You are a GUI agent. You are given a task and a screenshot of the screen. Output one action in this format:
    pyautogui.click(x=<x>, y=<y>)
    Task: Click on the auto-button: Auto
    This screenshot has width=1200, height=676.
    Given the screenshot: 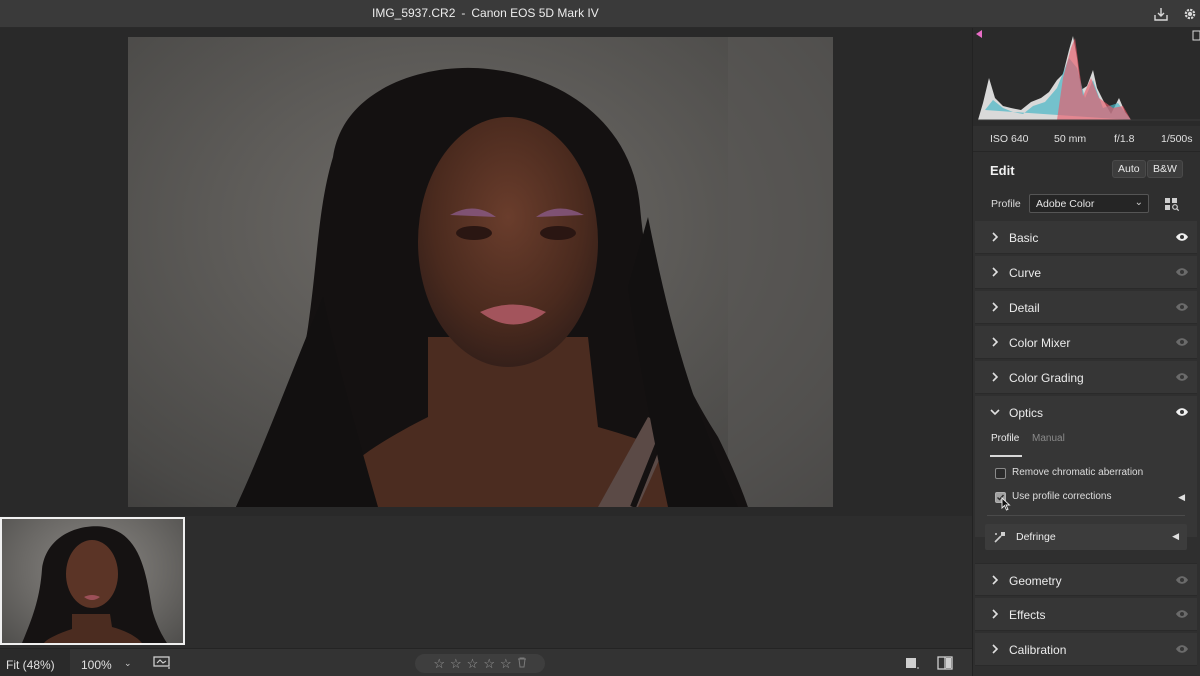 What is the action you would take?
    pyautogui.click(x=1129, y=169)
    